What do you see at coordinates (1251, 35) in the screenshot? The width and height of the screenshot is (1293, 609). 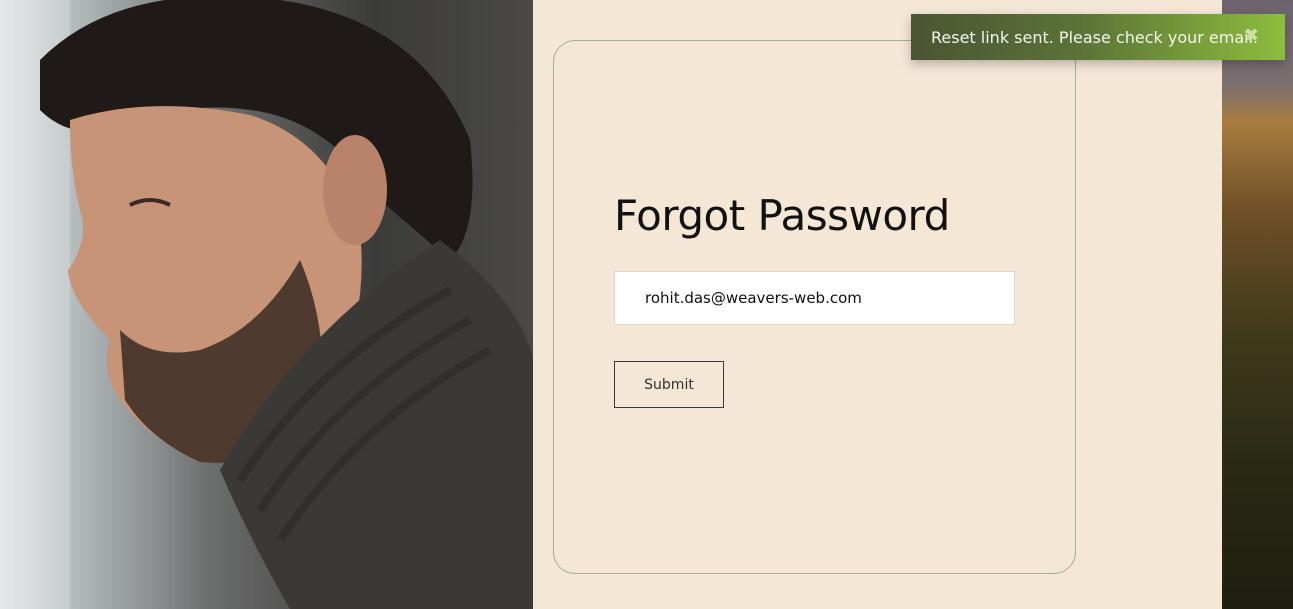 I see `close-icon: ✖` at bounding box center [1251, 35].